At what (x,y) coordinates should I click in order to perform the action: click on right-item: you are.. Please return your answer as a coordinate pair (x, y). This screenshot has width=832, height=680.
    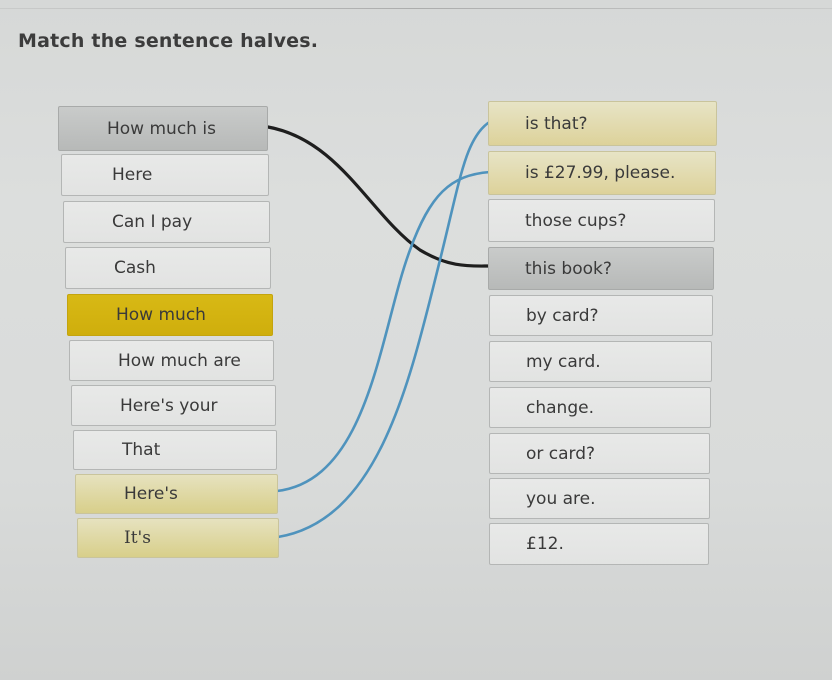
    Looking at the image, I should click on (599, 498).